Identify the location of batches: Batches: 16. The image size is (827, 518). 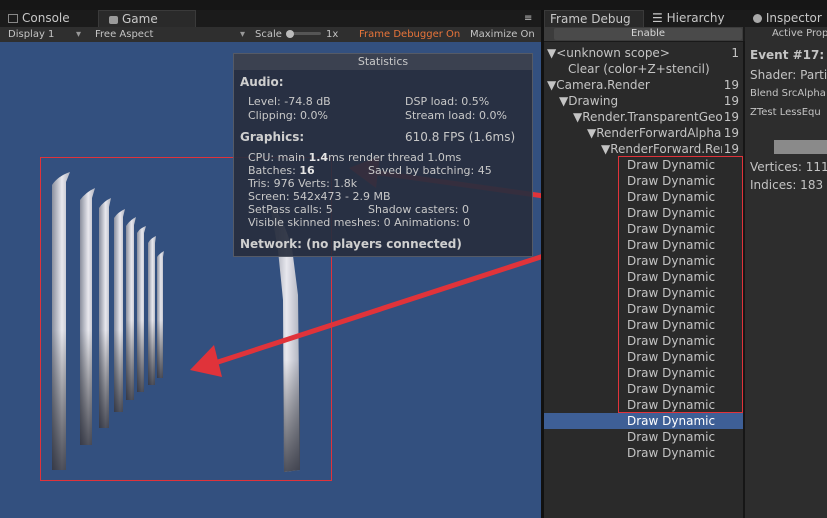
(281, 170).